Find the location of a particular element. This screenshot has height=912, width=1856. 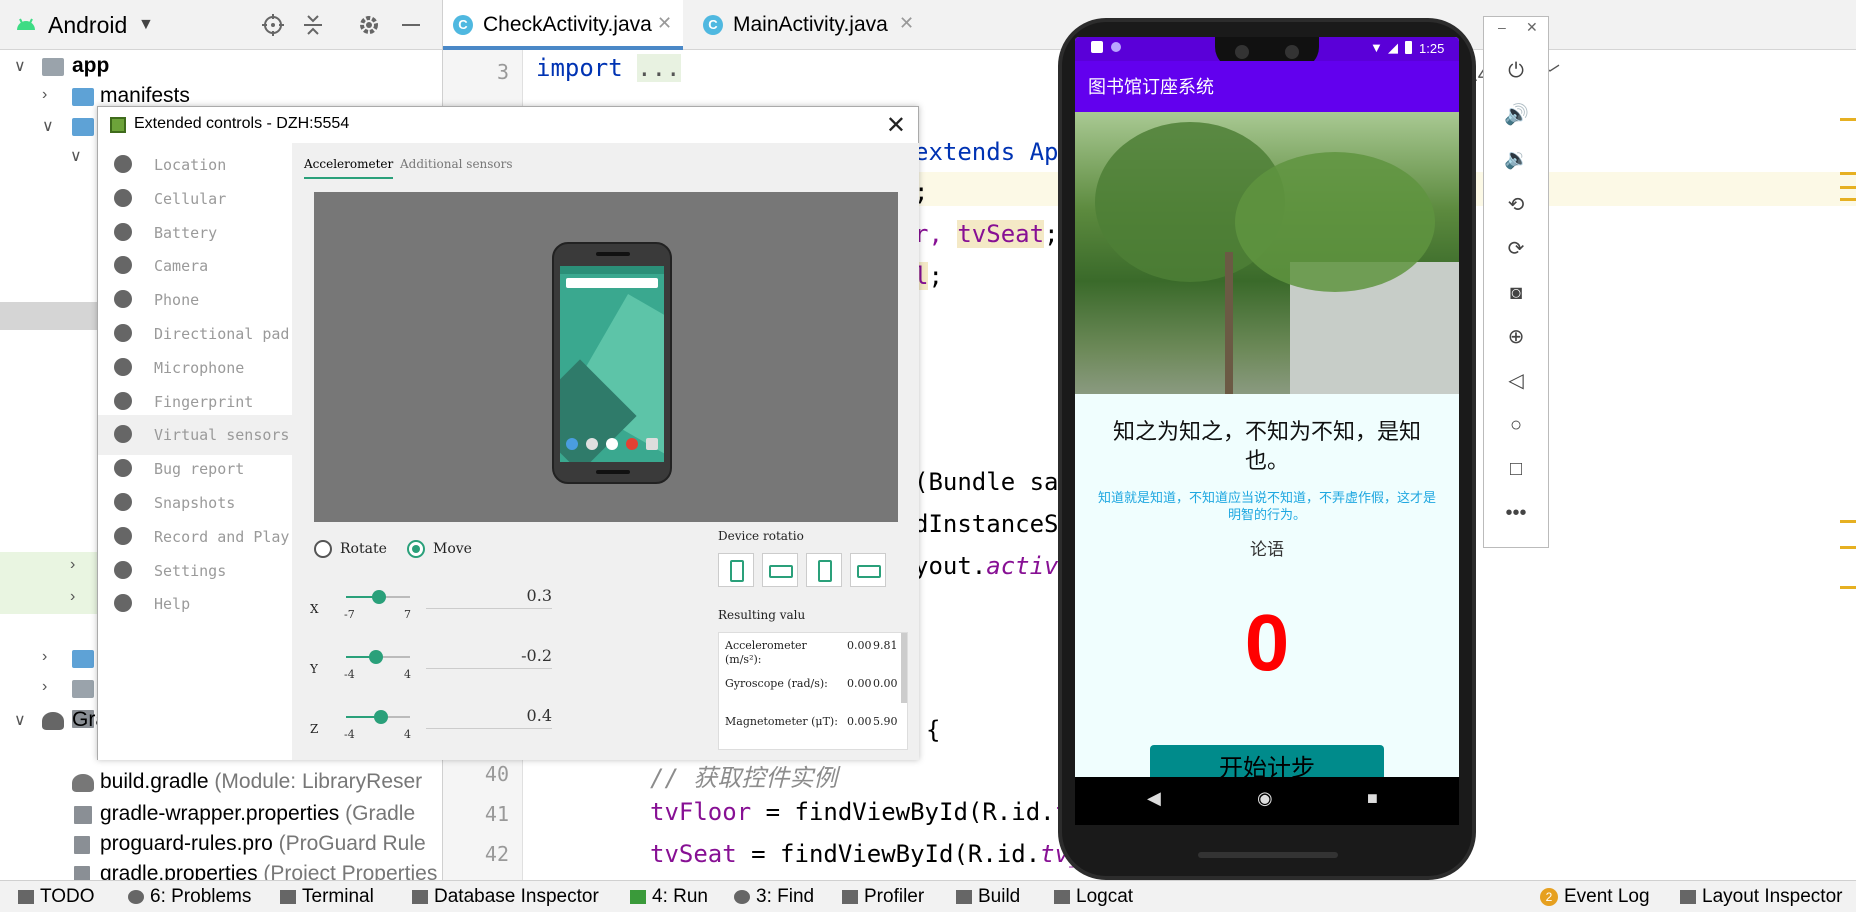

axis-value: 0.3 is located at coordinates (522, 595).